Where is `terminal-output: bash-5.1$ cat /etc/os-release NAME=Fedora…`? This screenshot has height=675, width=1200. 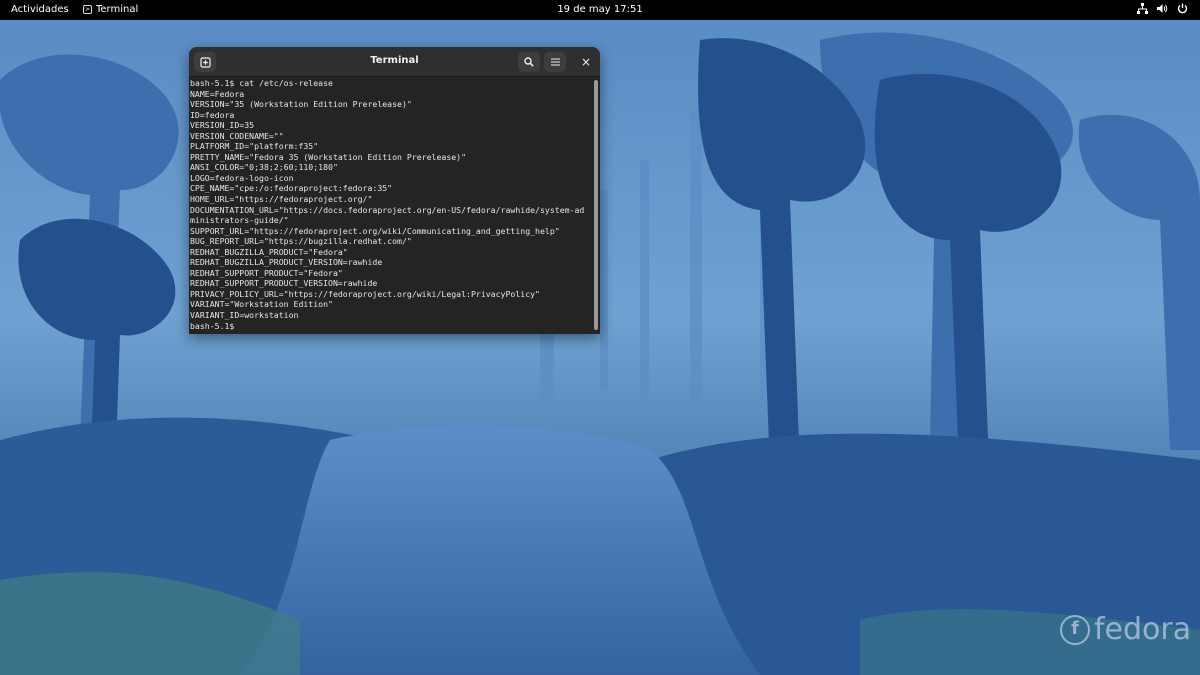
terminal-output: bash-5.1$ cat /etc/os-release NAME=Fedora… is located at coordinates (391, 205).